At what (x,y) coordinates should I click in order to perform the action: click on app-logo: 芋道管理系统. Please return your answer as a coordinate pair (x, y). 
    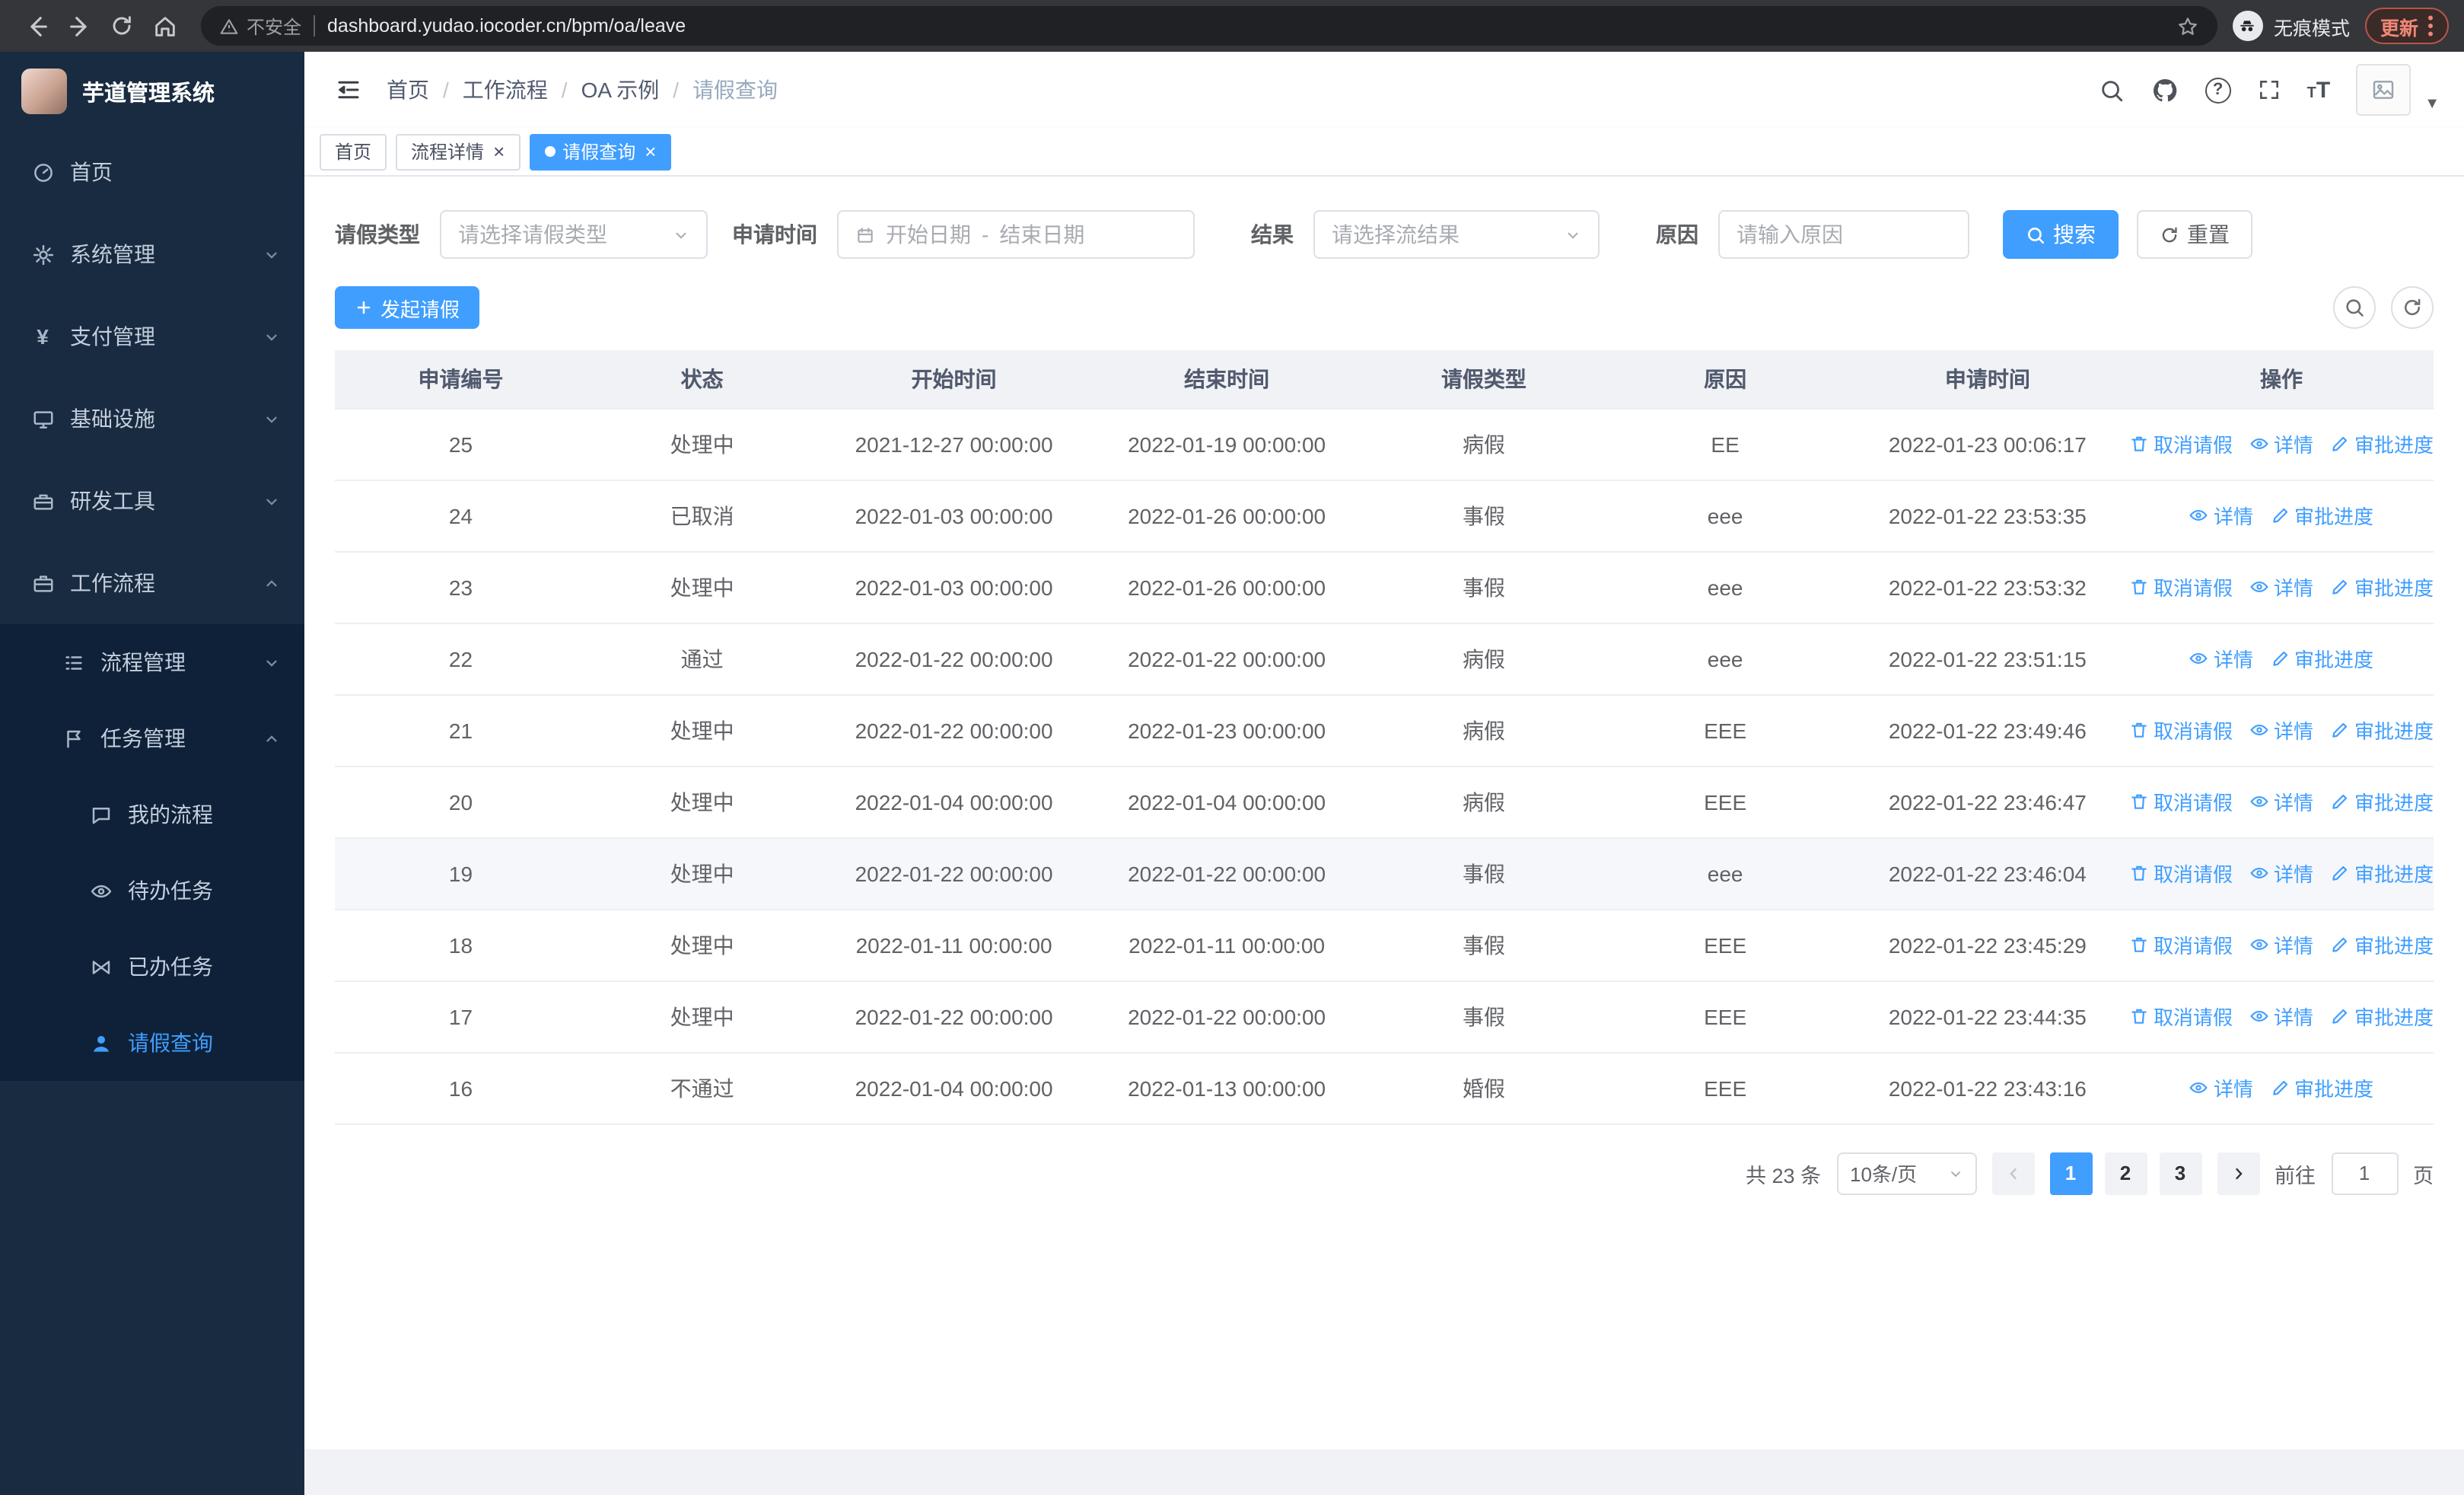
    Looking at the image, I should click on (152, 92).